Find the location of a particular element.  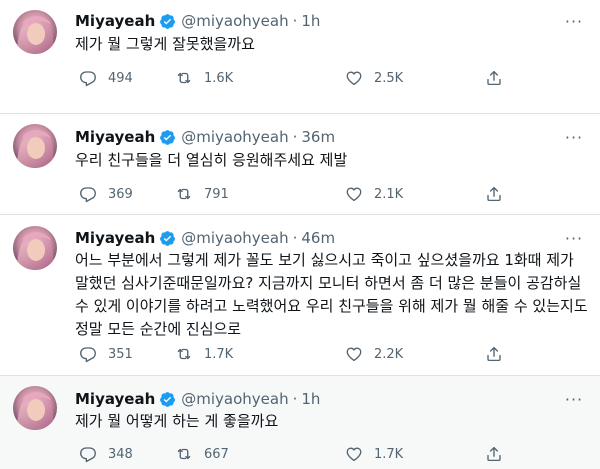

tweet-actions: 348 667 1.7K is located at coordinates (295, 454).